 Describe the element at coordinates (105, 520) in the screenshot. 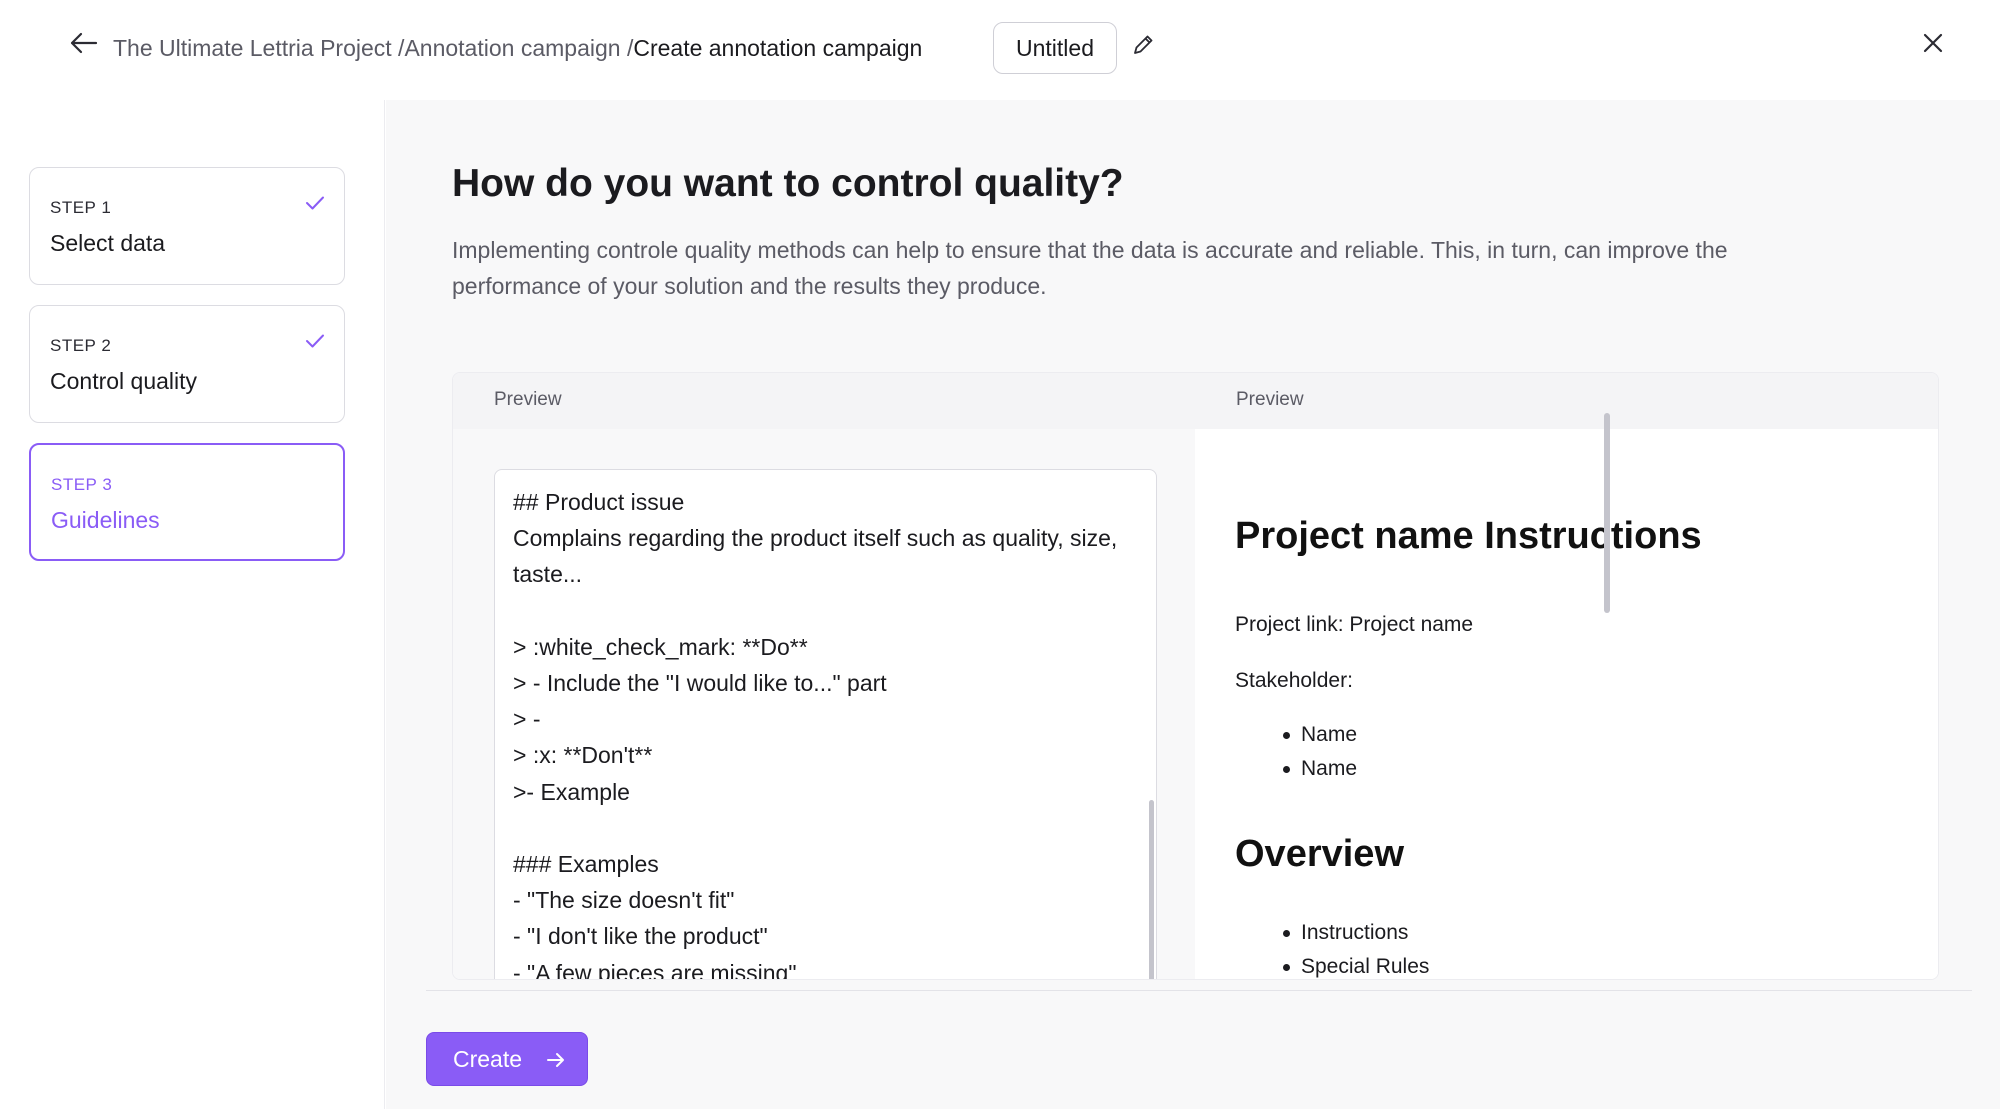

I see `step-label: Guidelines` at that location.